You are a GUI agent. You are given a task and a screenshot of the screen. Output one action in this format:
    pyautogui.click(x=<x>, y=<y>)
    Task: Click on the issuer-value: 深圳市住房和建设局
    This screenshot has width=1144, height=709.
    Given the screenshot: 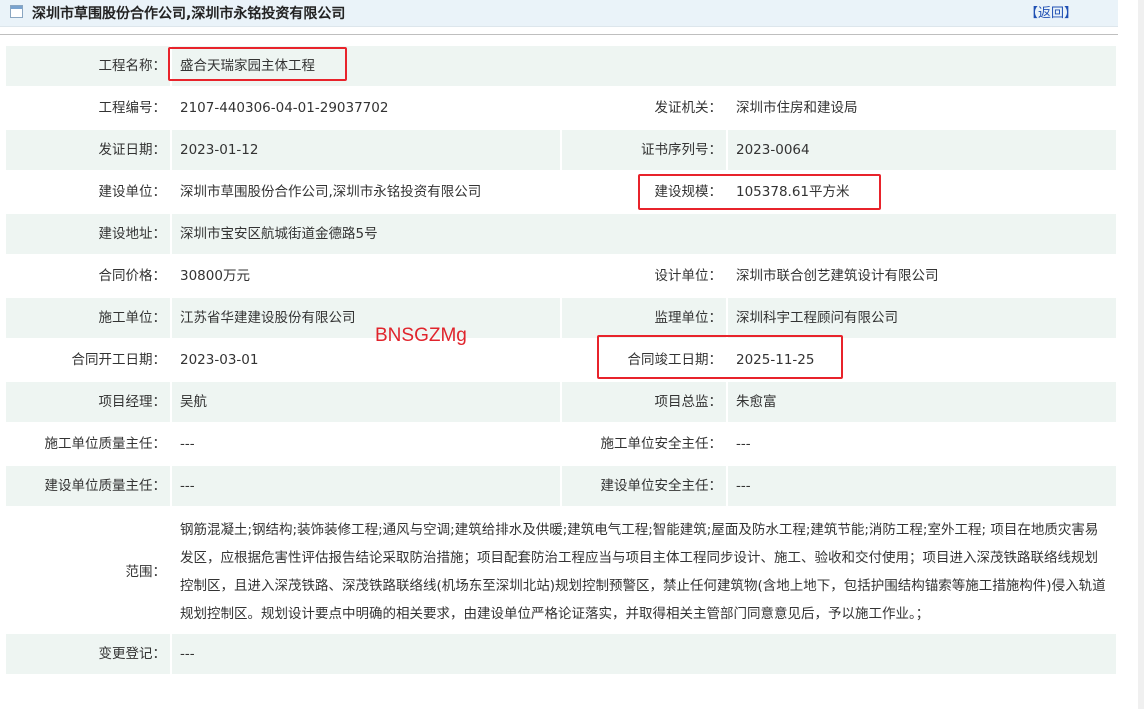 What is the action you would take?
    pyautogui.click(x=797, y=108)
    